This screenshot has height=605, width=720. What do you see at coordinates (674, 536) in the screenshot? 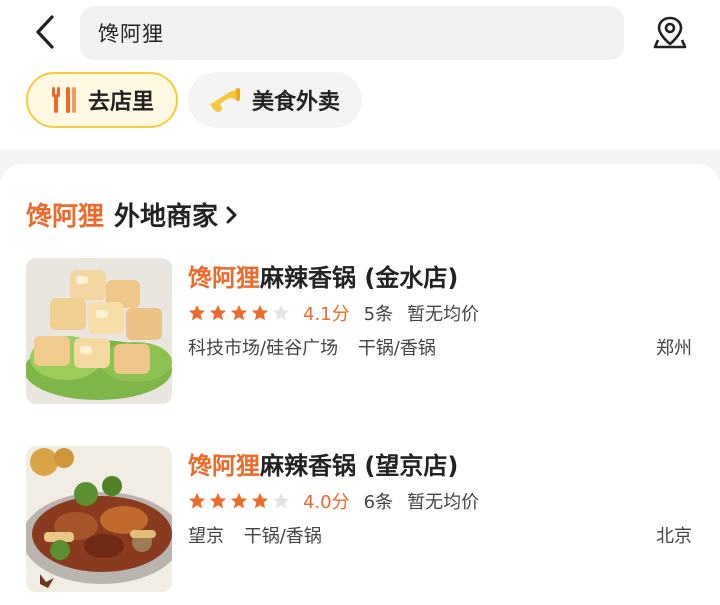
I see `store-city: 北京` at bounding box center [674, 536].